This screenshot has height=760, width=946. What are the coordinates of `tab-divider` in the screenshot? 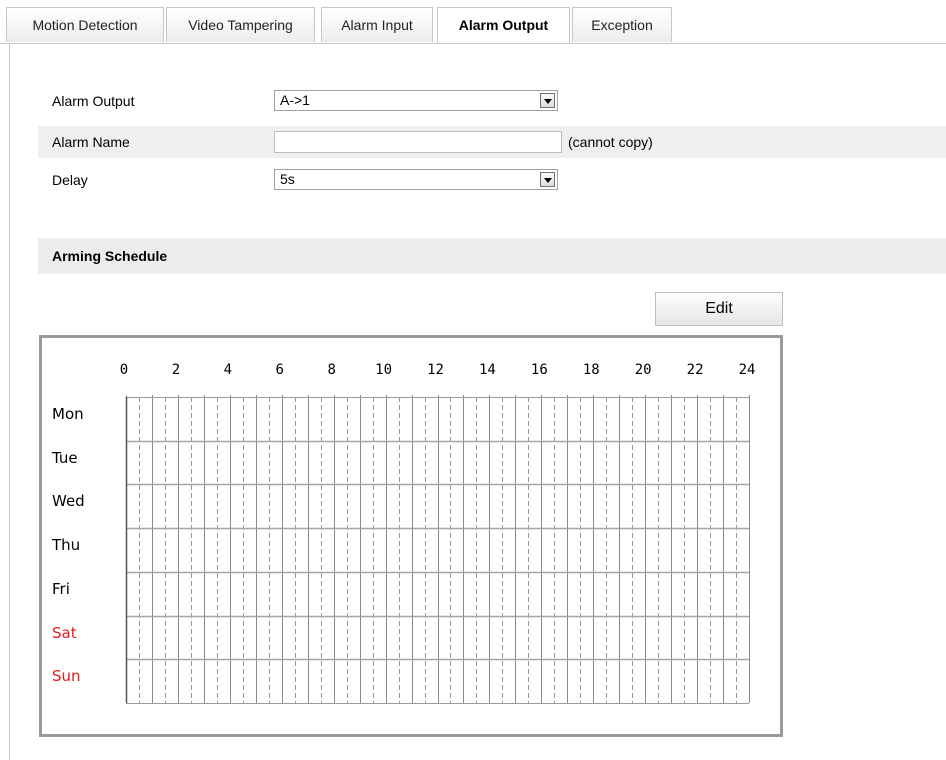 It's located at (473, 43).